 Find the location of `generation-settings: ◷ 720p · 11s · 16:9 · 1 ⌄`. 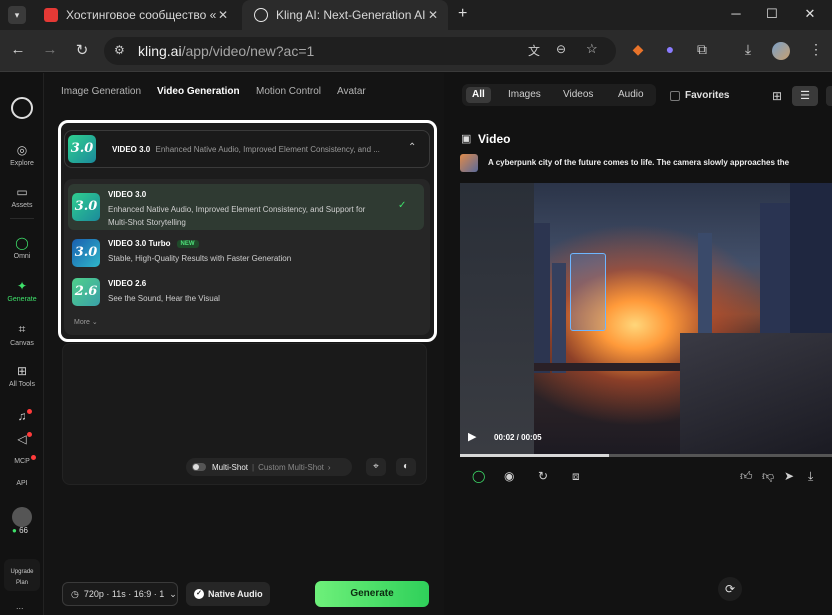

generation-settings: ◷ 720p · 11s · 16:9 · 1 ⌄ is located at coordinates (120, 594).